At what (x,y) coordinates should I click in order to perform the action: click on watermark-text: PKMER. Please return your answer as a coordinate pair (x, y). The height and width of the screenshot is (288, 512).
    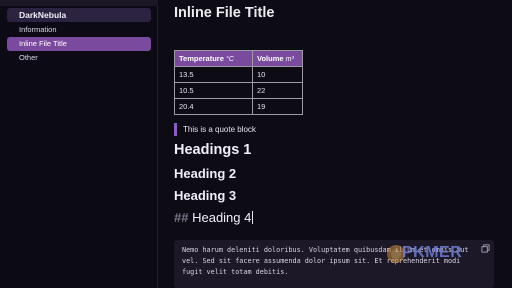
    Looking at the image, I should click on (432, 252).